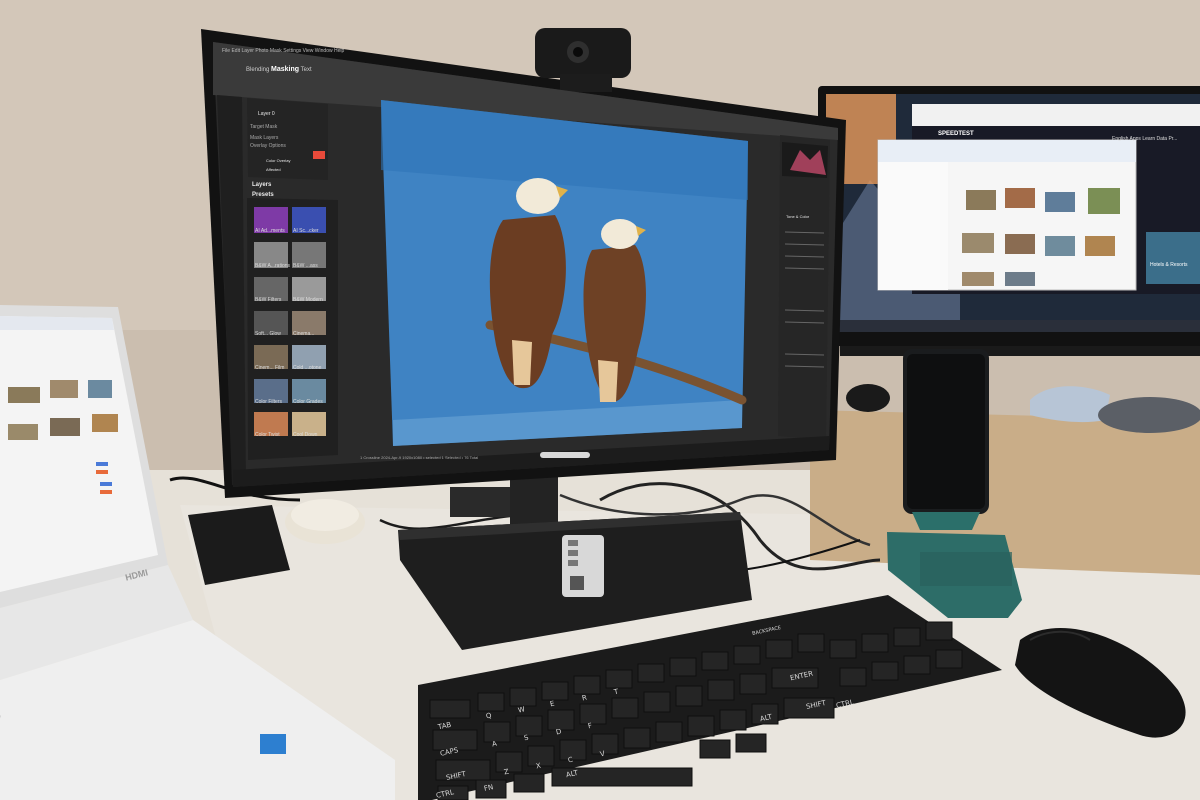 This screenshot has width=1200, height=800. Describe the element at coordinates (308, 300) in the screenshot. I see `preset-label: B&W Modern` at that location.